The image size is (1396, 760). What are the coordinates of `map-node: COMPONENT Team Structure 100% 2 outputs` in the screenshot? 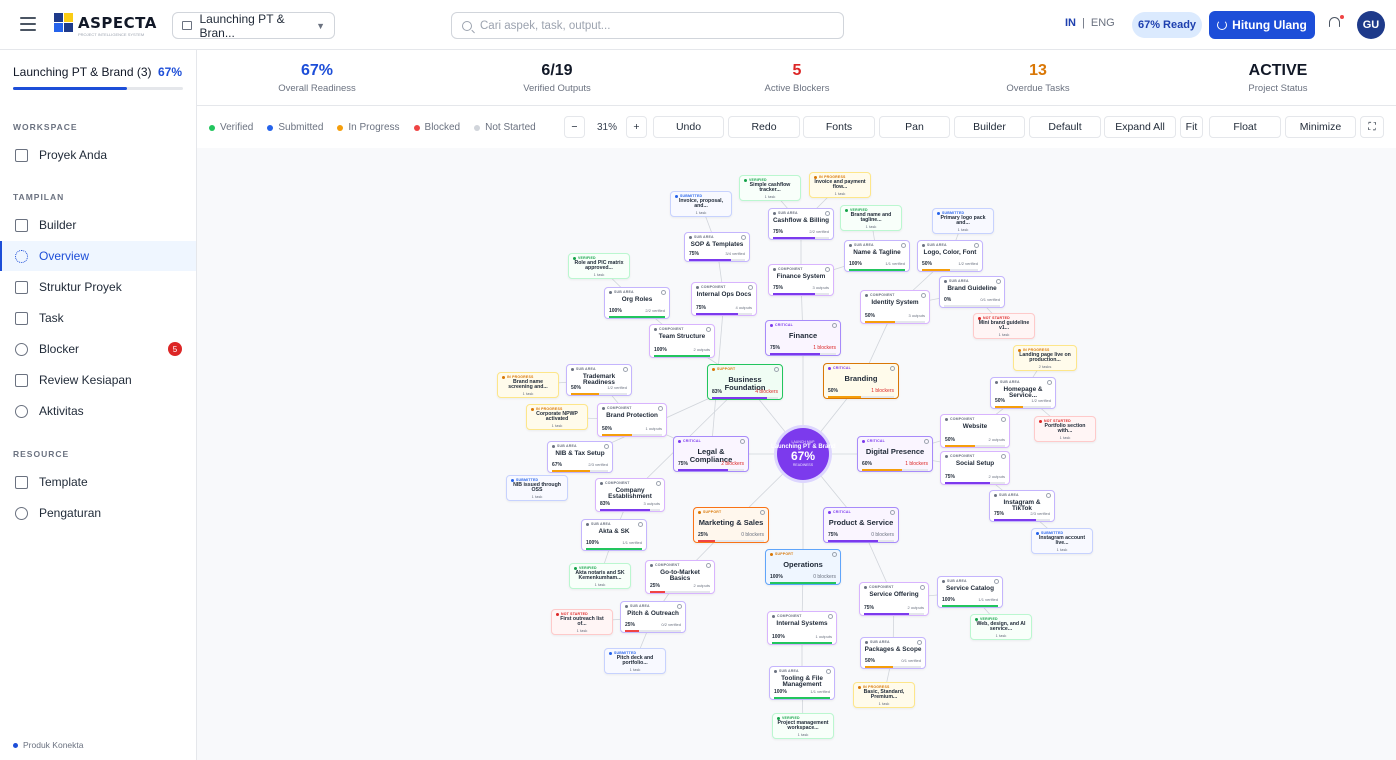 It's located at (682, 341).